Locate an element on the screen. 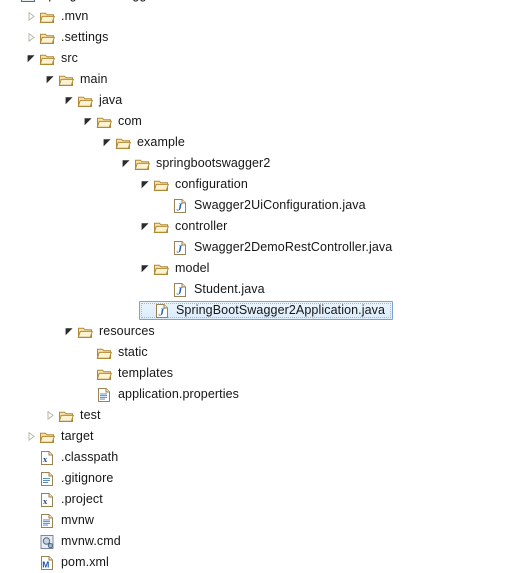  tree-row: mvnw.cmd is located at coordinates (257, 541).